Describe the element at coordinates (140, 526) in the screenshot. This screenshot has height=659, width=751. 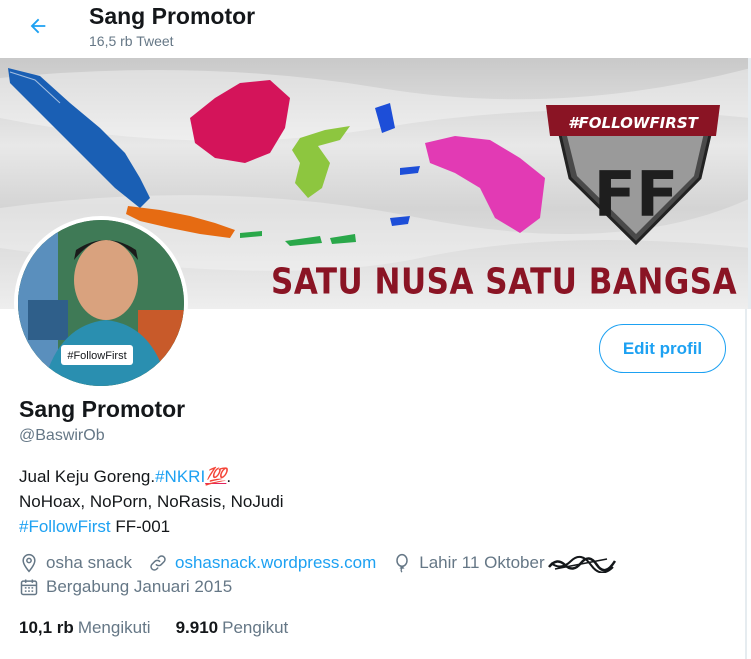
I see `bio-ff-code: FF-001` at that location.